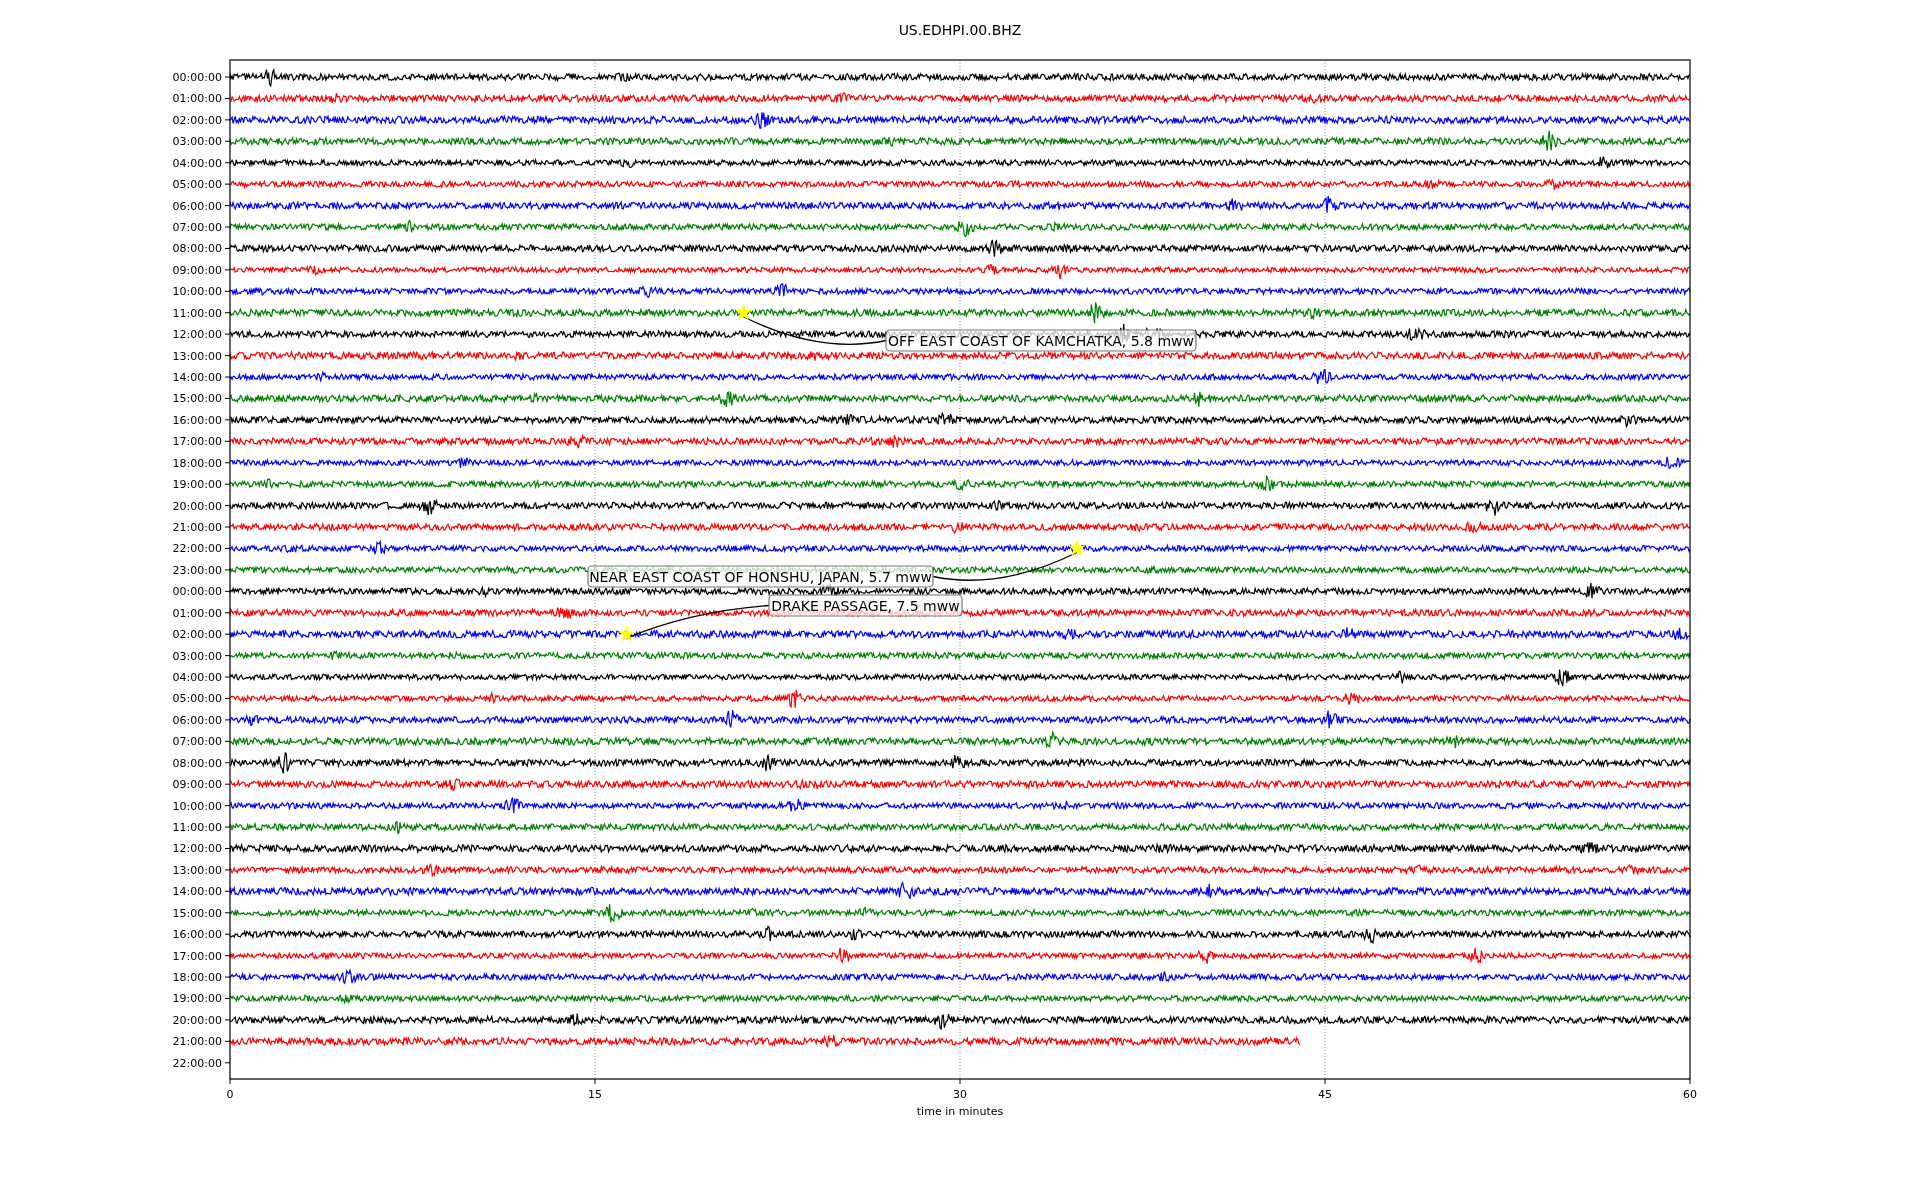 This screenshot has height=1200, width=1920. I want to click on plot-title: US.EDHPI.00.BHZ, so click(960, 30).